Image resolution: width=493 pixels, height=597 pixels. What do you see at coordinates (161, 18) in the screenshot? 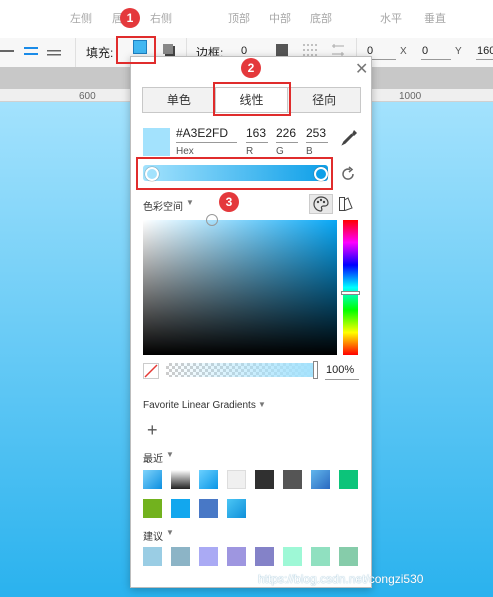
I see `align-right-label: 右侧` at bounding box center [161, 18].